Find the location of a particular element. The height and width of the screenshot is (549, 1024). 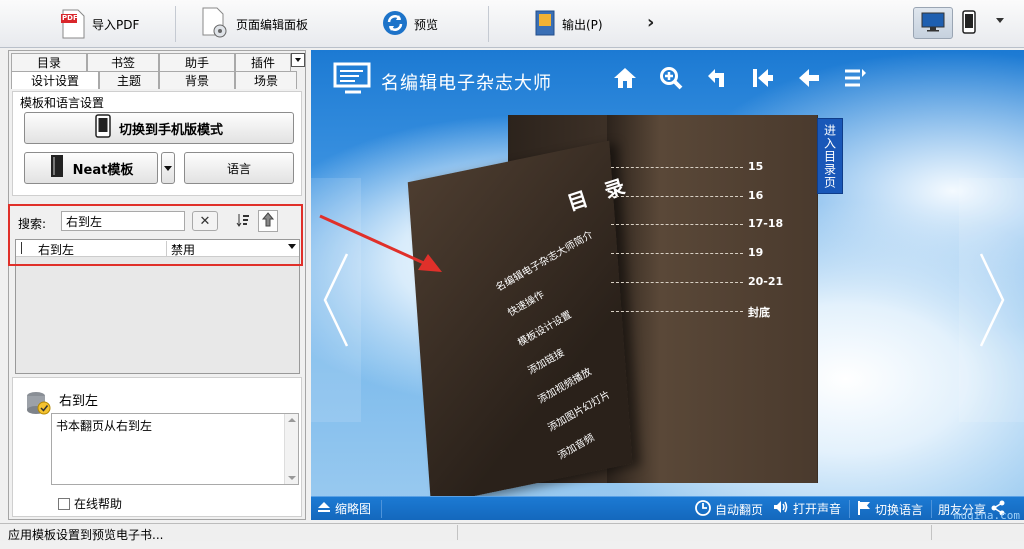

monitor-logo-icon is located at coordinates (353, 81).